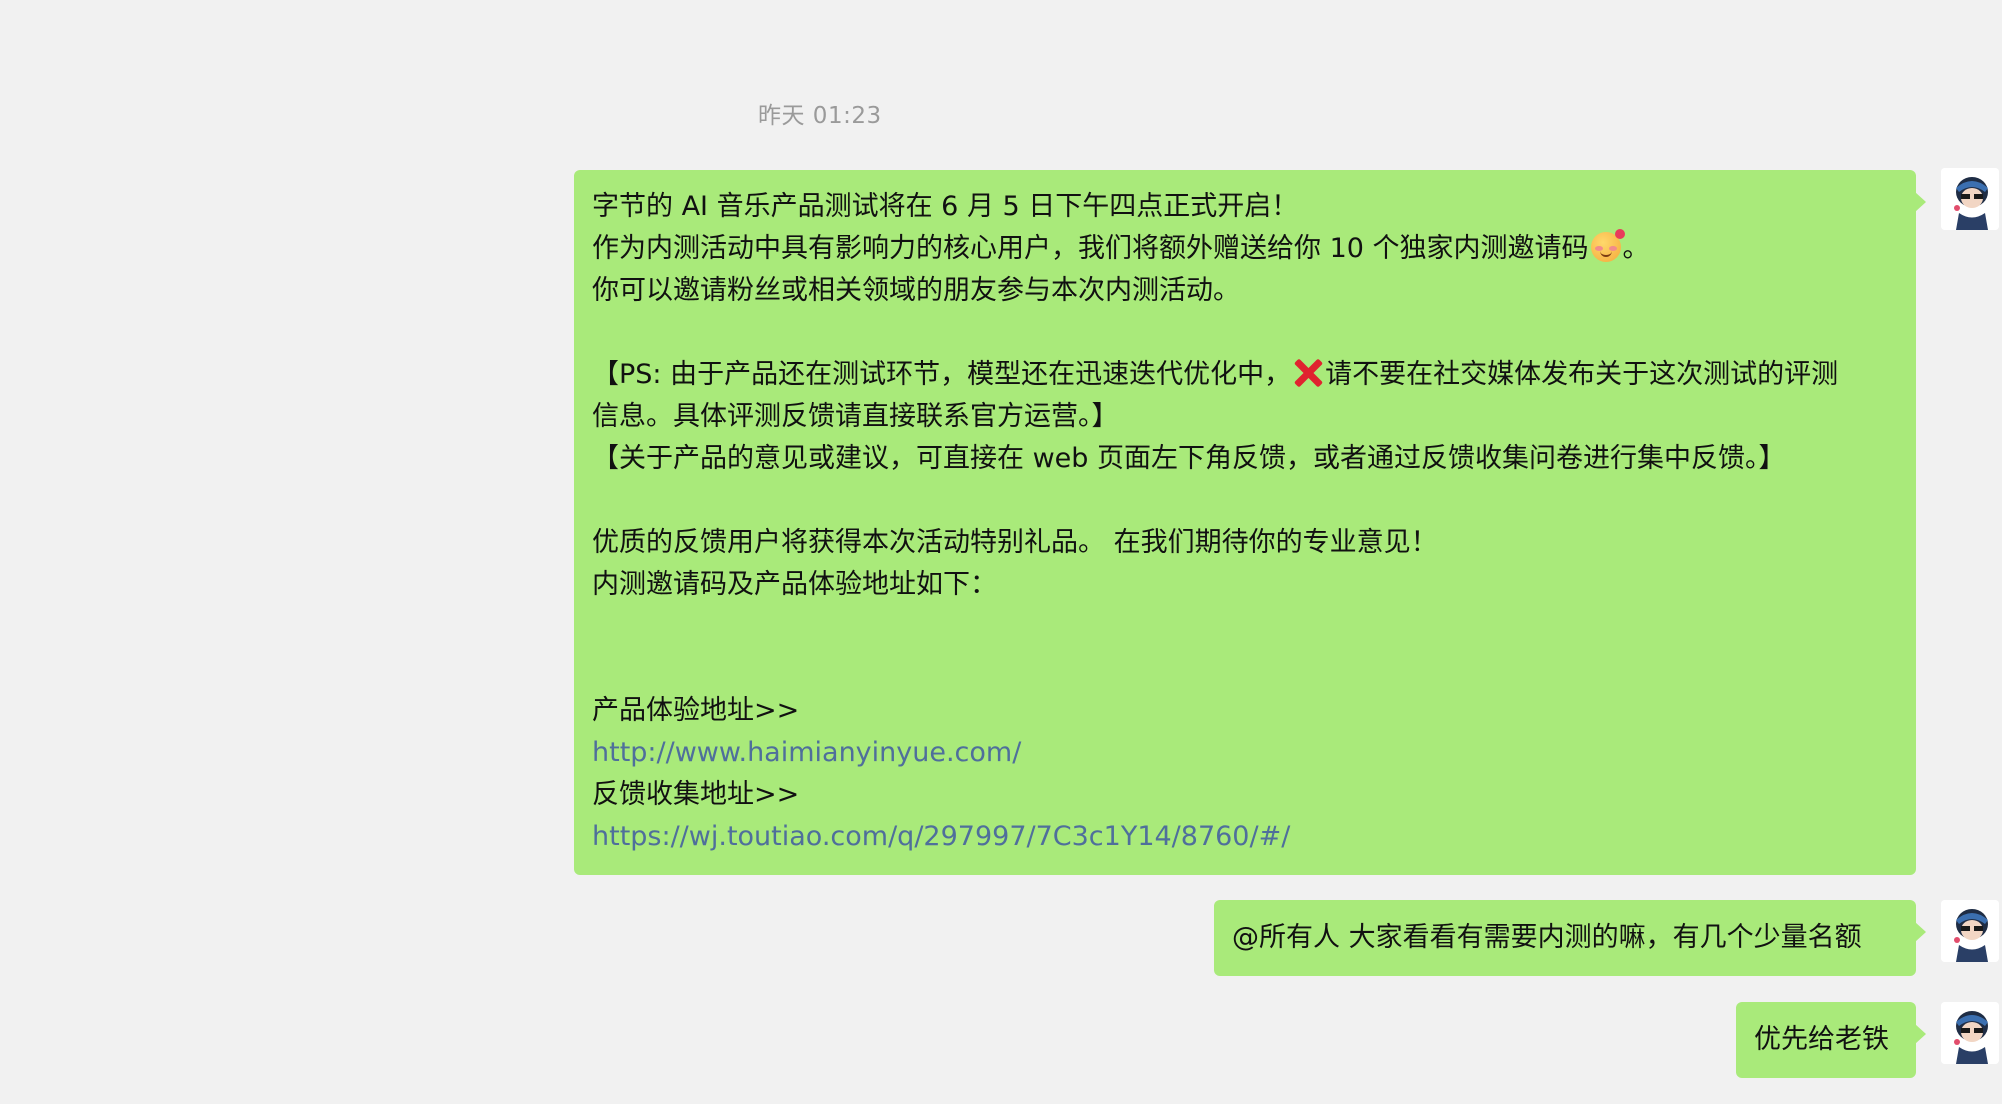  What do you see at coordinates (1607, 245) in the screenshot?
I see `smiling-face-with-hearts-icon` at bounding box center [1607, 245].